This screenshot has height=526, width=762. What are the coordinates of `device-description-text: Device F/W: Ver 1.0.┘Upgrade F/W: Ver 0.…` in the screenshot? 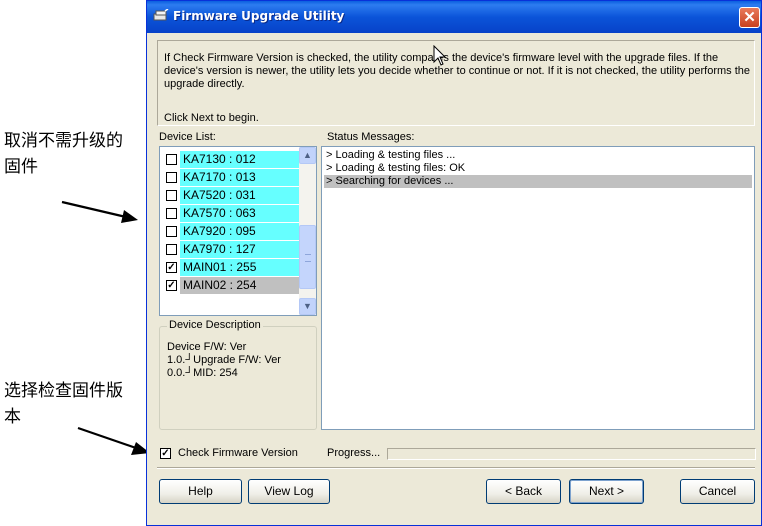 It's located at (224, 360).